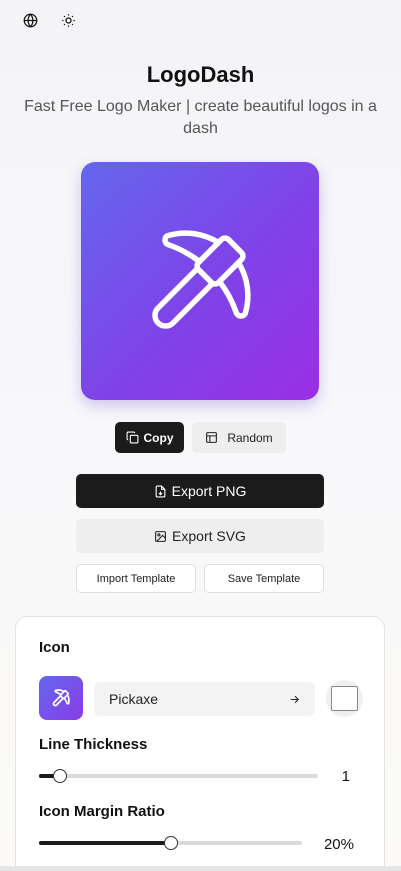 The image size is (401, 871). I want to click on layout-icon, so click(212, 437).